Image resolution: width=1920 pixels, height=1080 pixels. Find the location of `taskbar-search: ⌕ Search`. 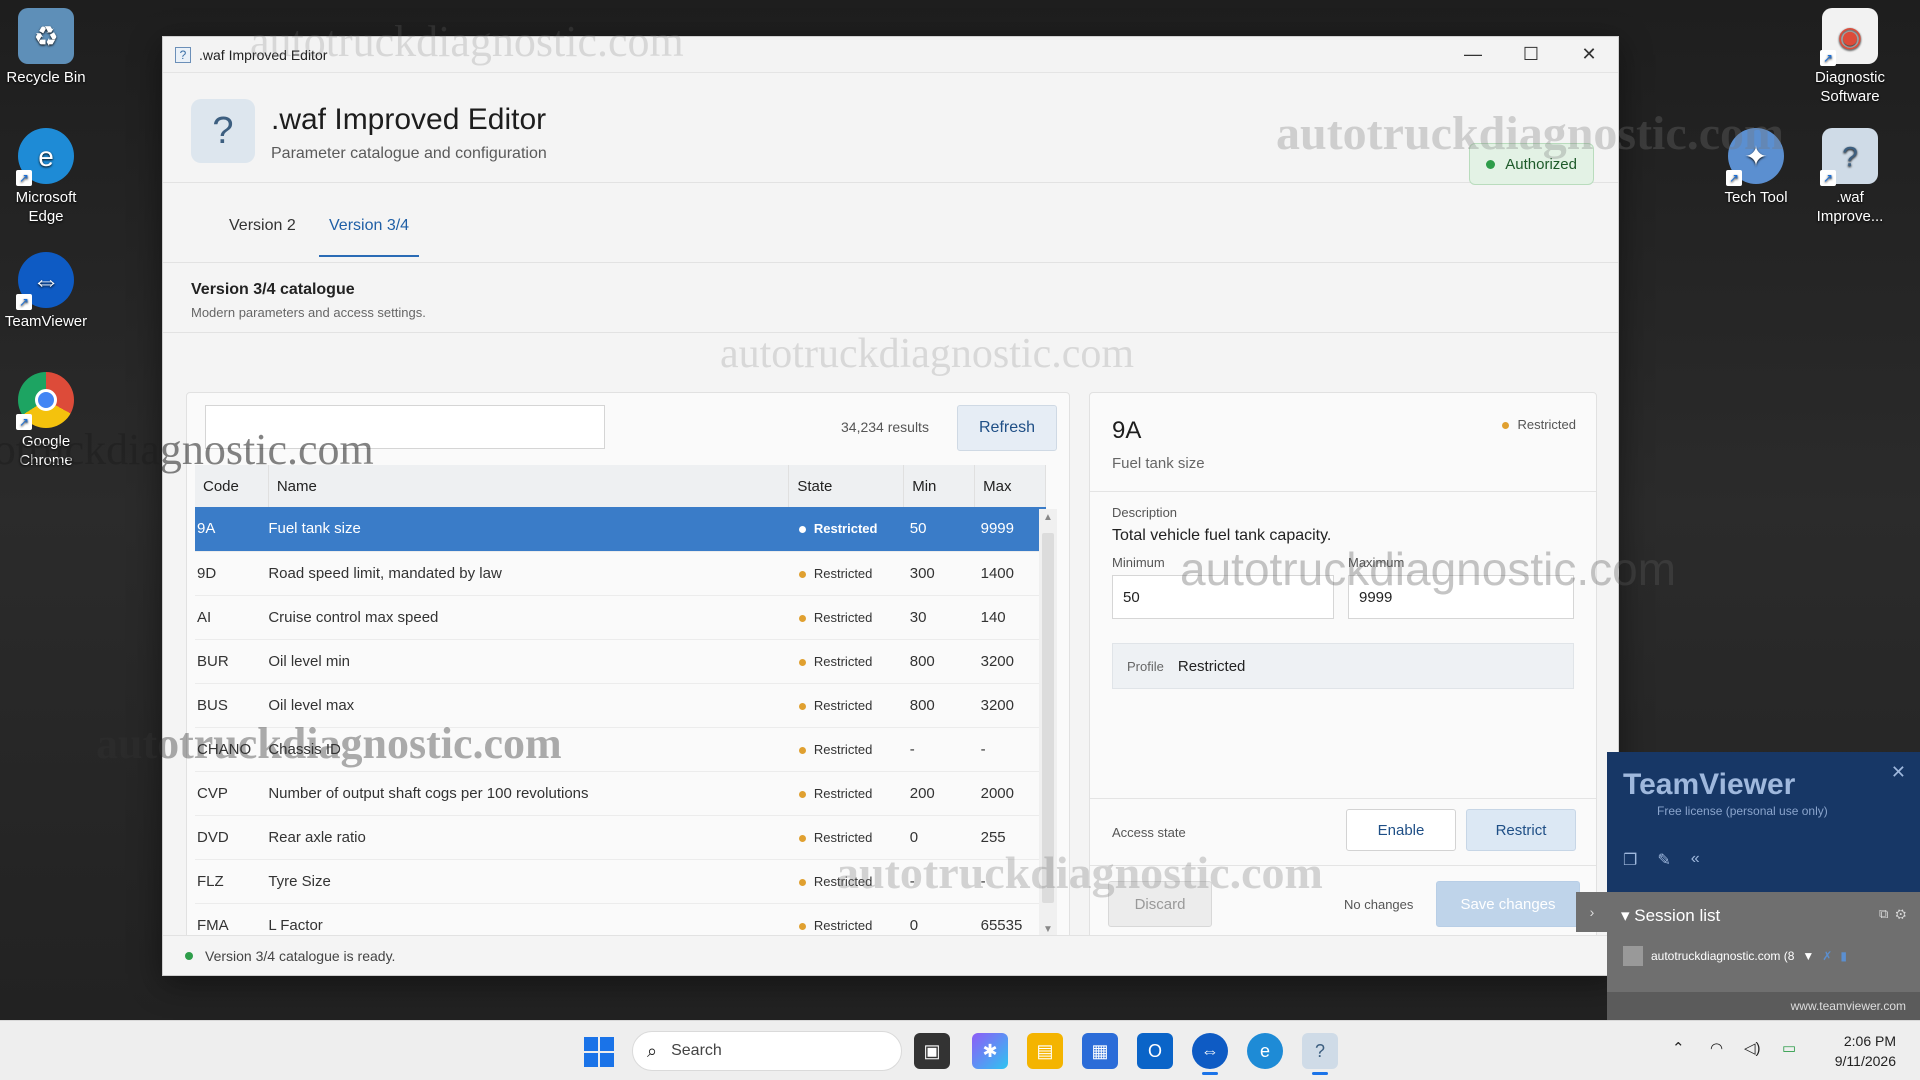

taskbar-search: ⌕ Search is located at coordinates (767, 1051).